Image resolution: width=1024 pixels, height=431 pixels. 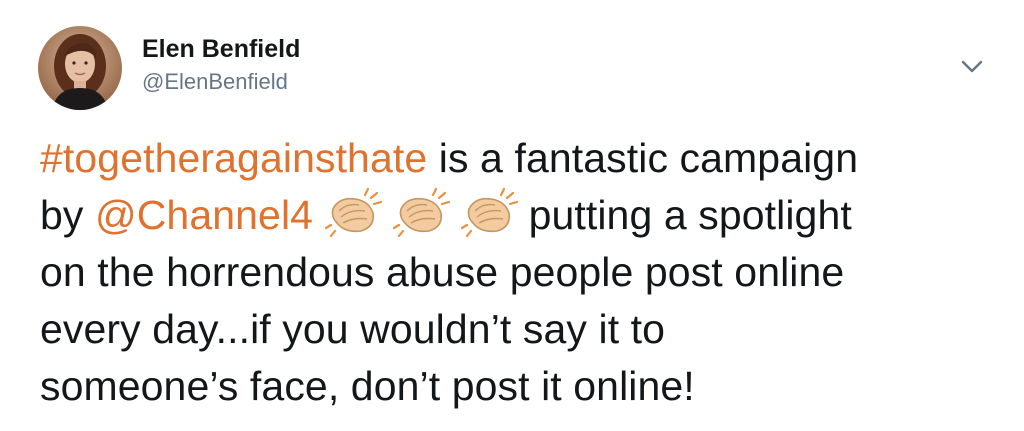 I want to click on avatar, so click(x=80, y=68).